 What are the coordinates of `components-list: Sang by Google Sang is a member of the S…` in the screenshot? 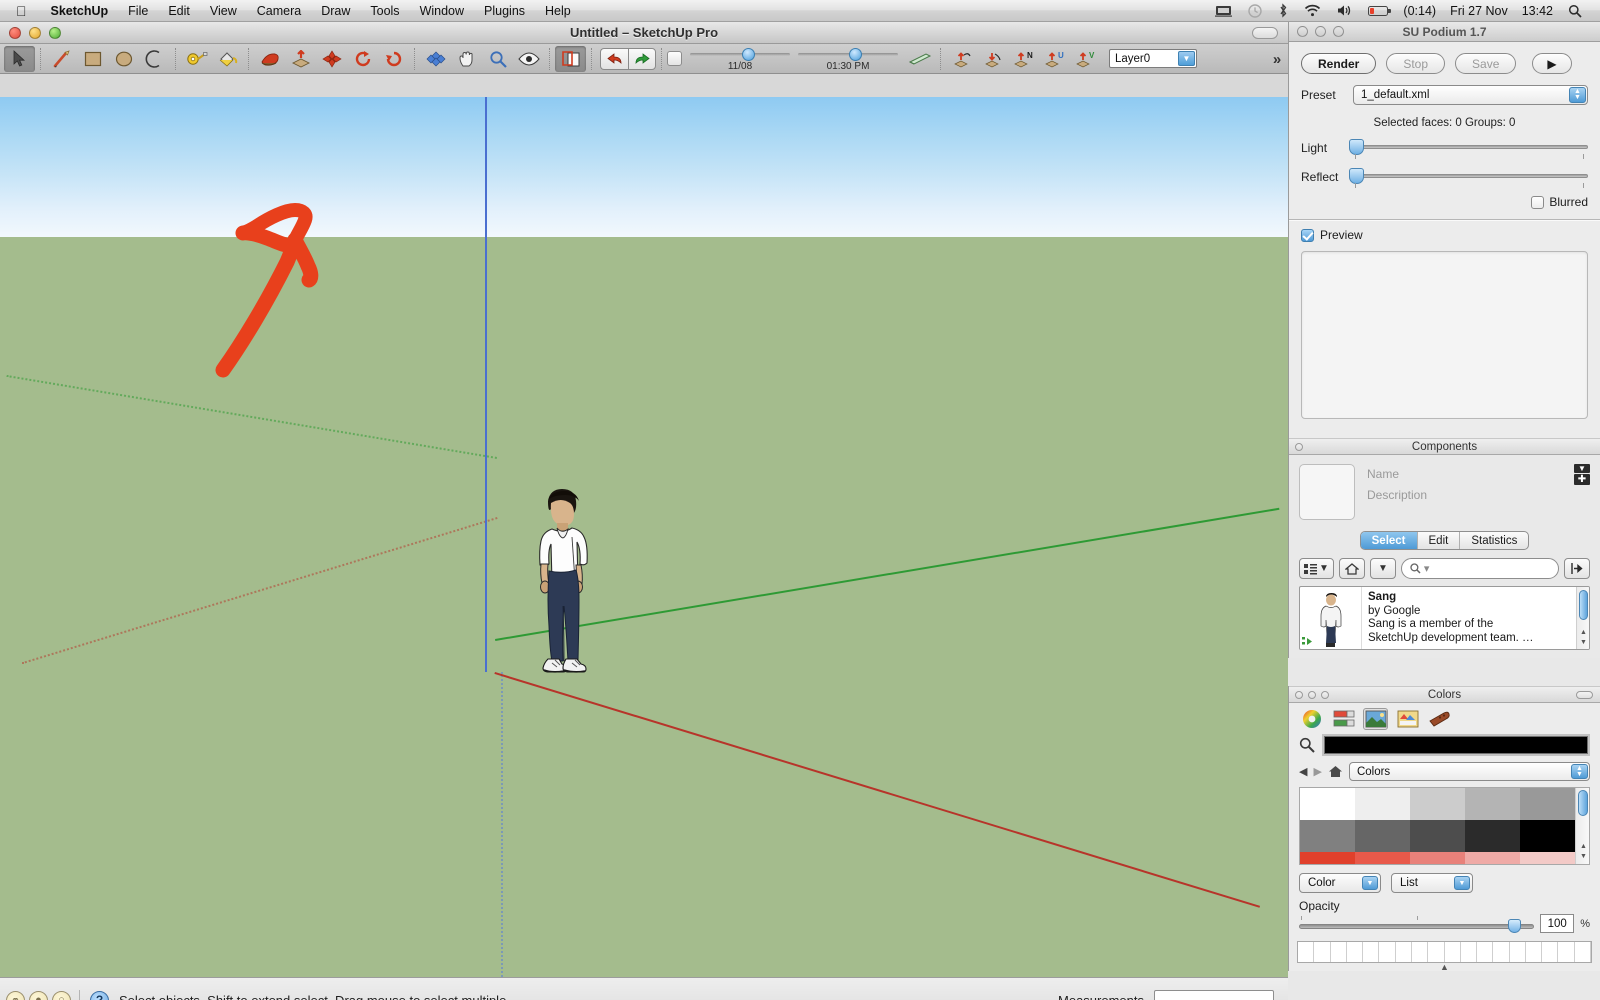 It's located at (1444, 618).